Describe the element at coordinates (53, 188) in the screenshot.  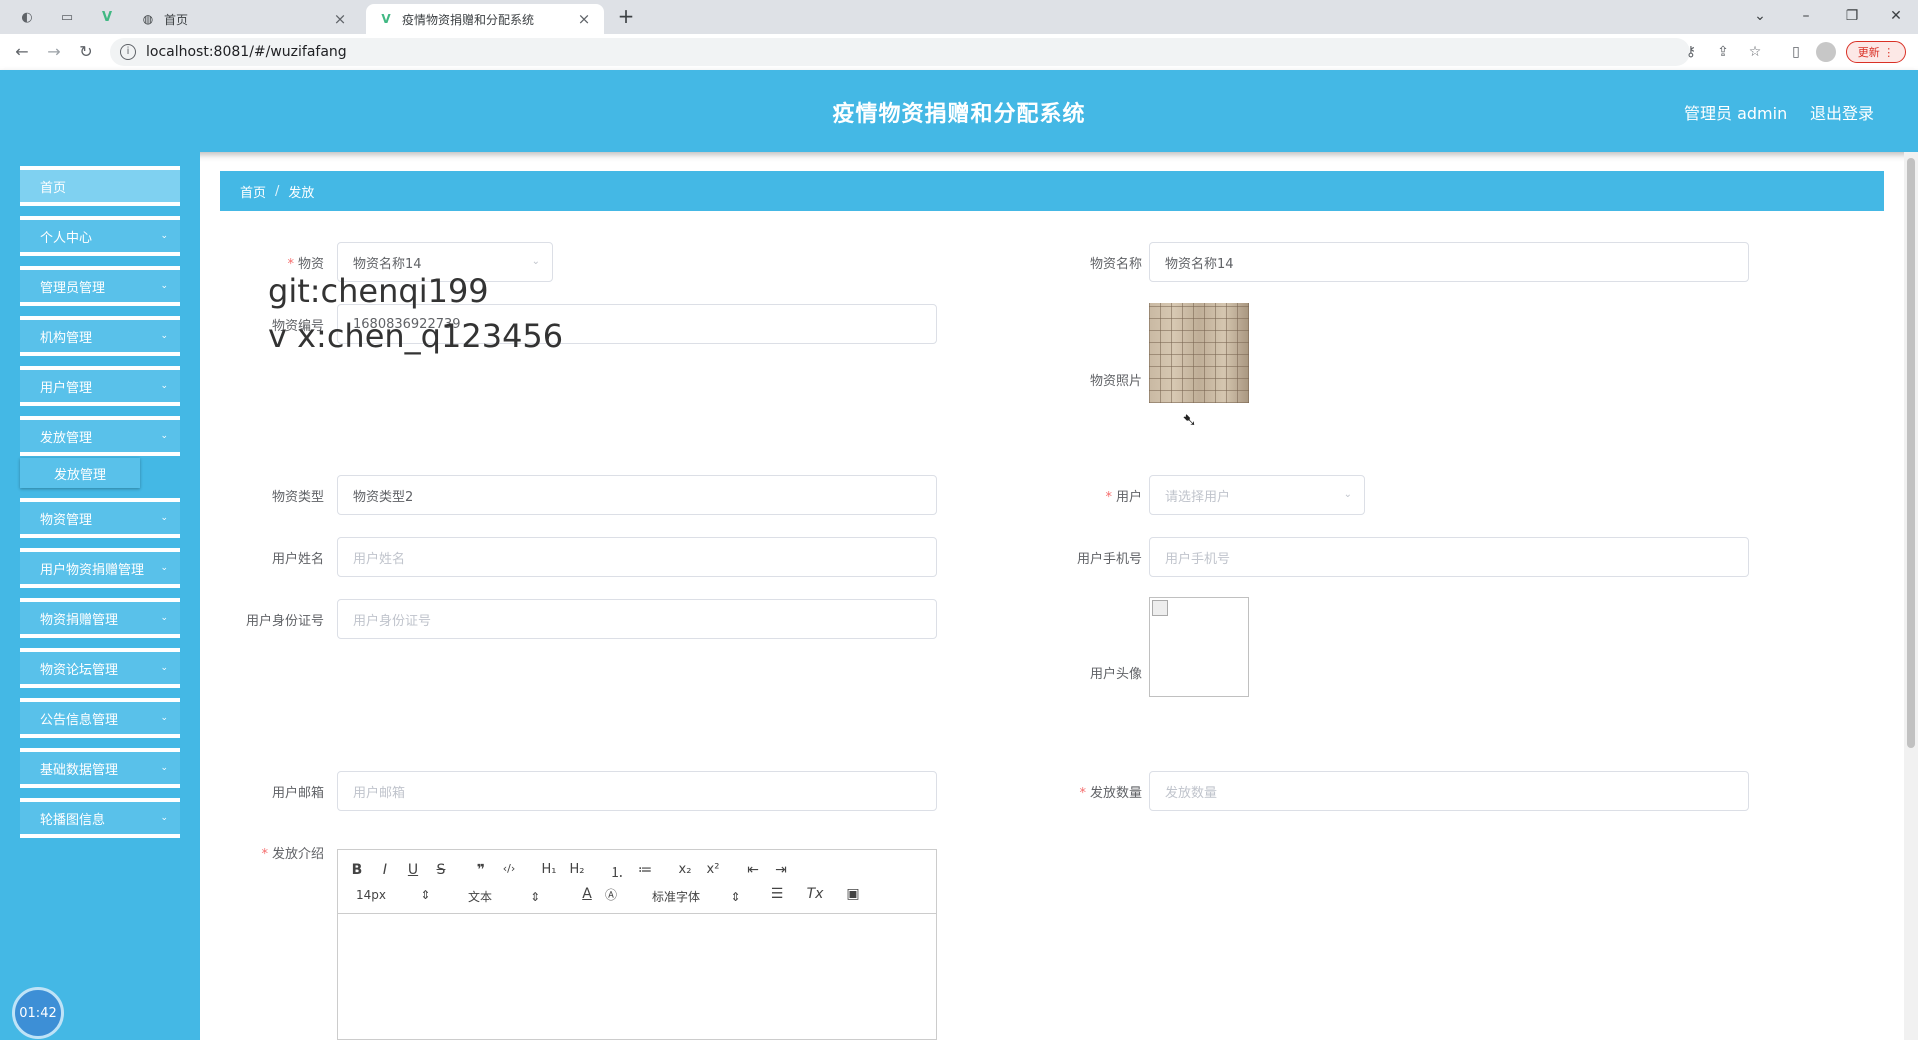
I see `sidebar-item-label: 首页` at that location.